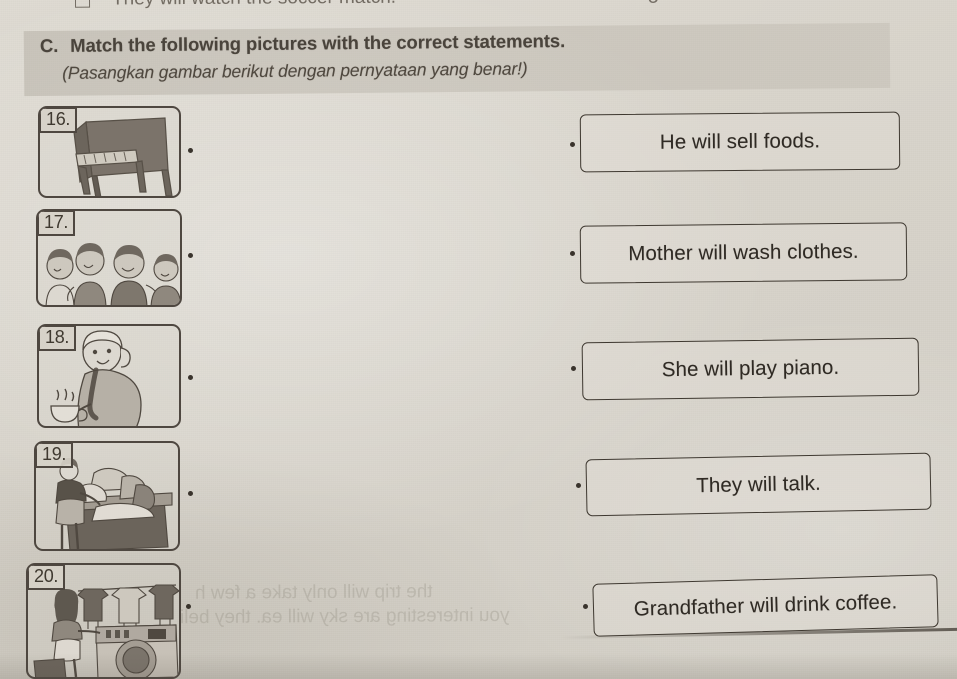  I want to click on picture-number-19: 19., so click(55, 455).